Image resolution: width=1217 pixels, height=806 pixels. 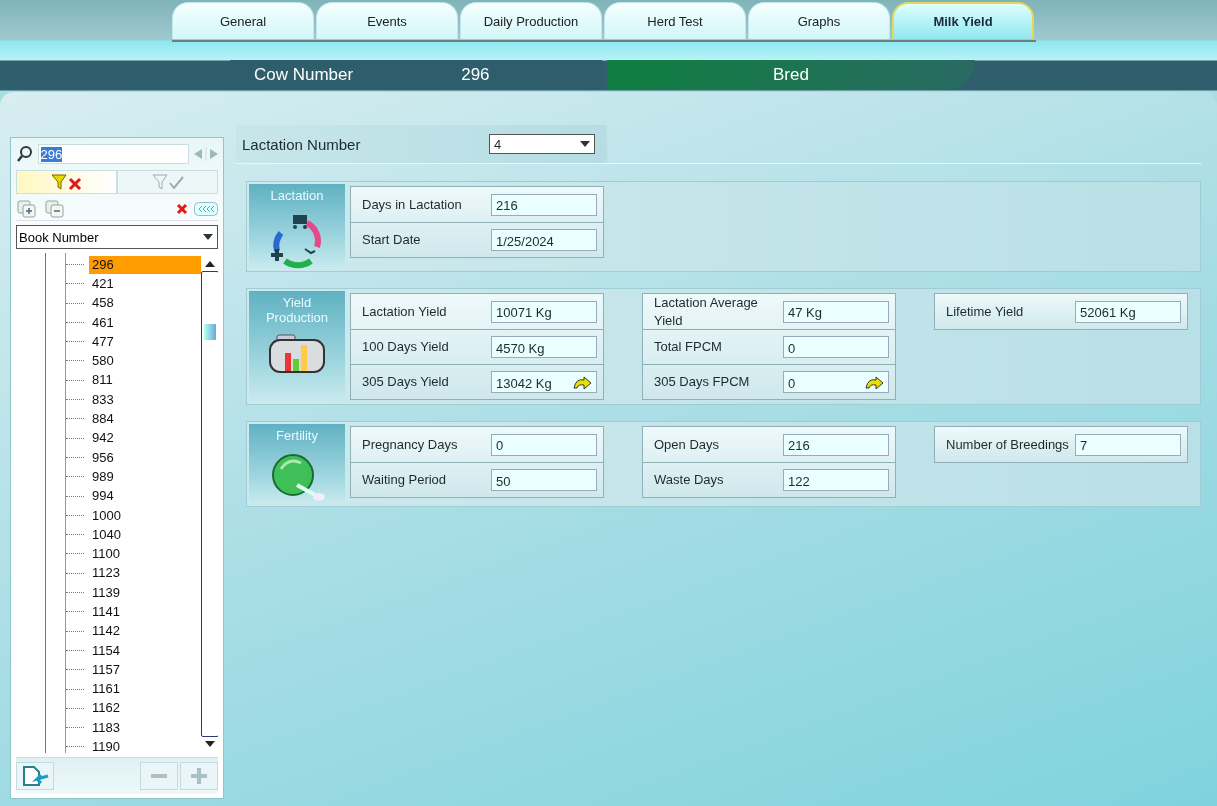 I want to click on cow-list-item: 477, so click(x=145, y=341).